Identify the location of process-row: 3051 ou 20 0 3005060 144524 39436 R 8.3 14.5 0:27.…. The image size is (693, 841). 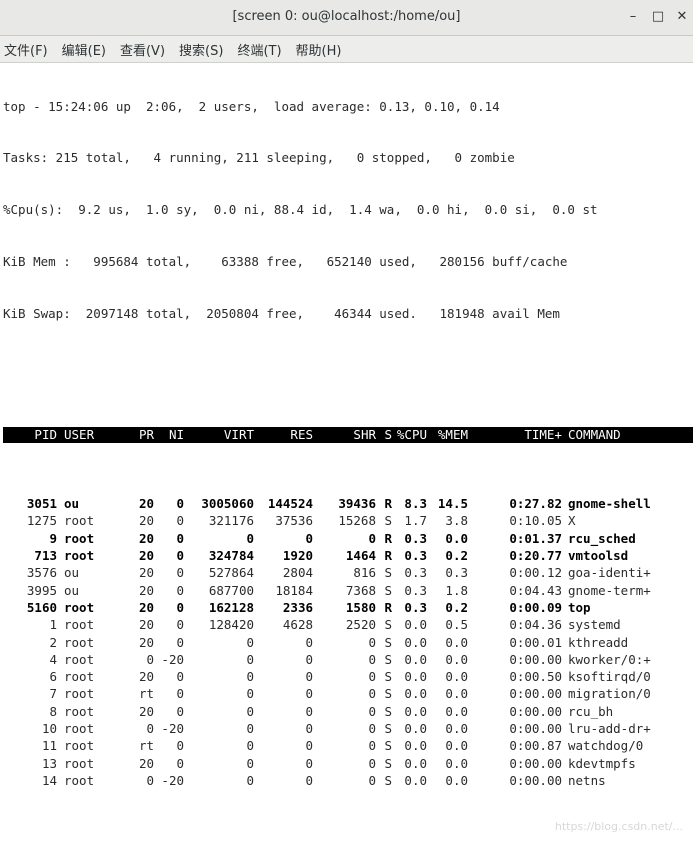
(348, 503).